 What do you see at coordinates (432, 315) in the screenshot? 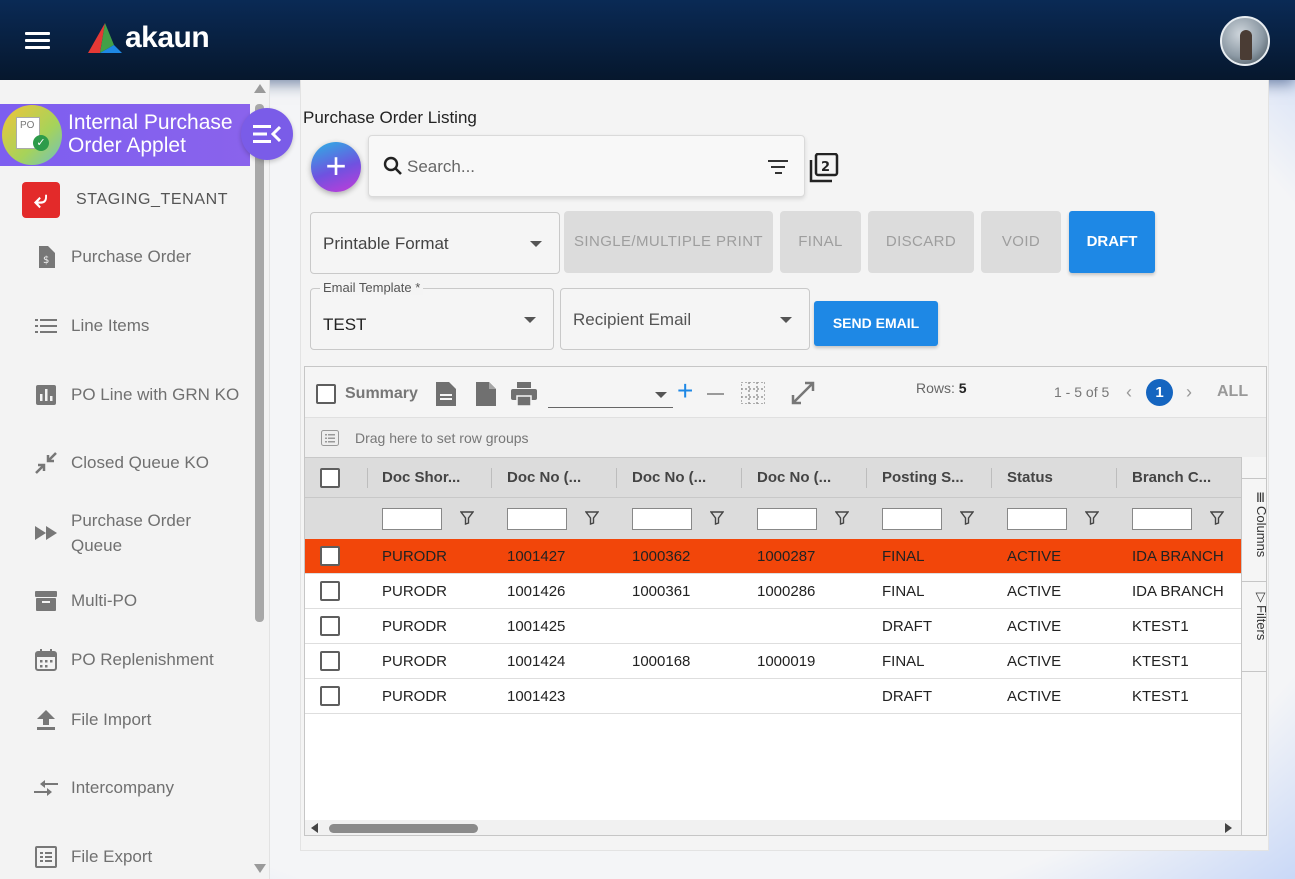
I see `email-template-select: Email Template * TEST` at bounding box center [432, 315].